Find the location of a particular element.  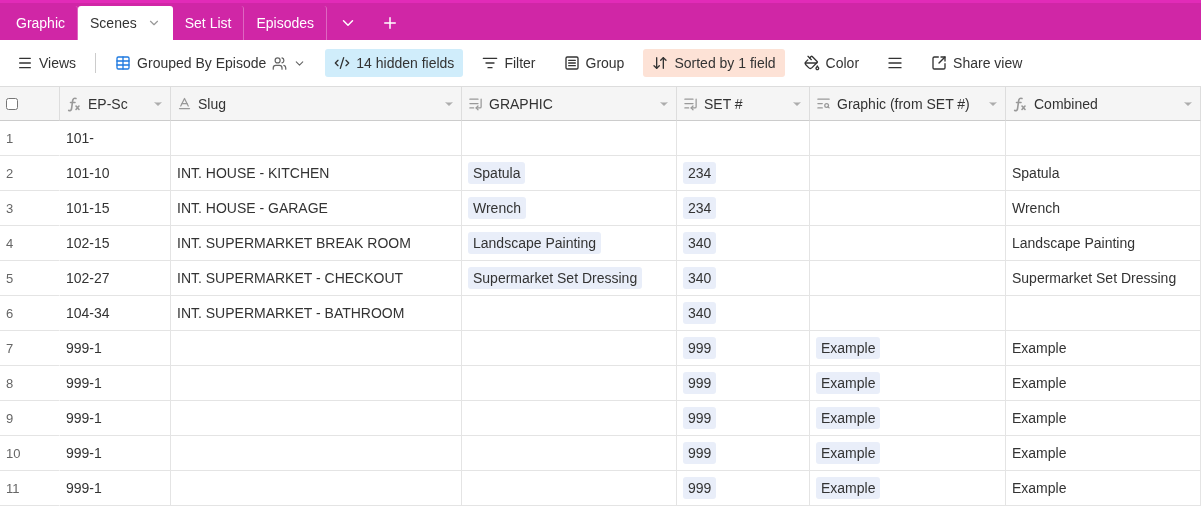

row-number: 3 is located at coordinates (30, 208).